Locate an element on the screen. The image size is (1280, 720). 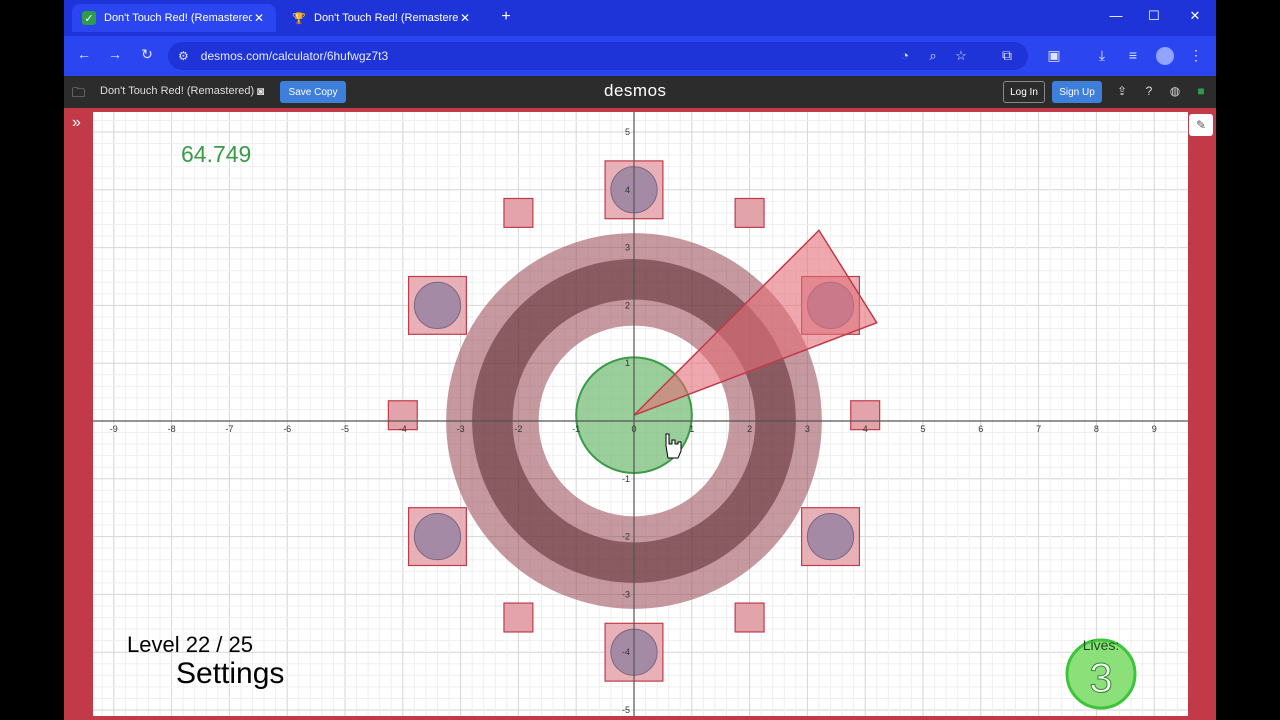
tab-search-icon: ▣ is located at coordinates (1054, 55).